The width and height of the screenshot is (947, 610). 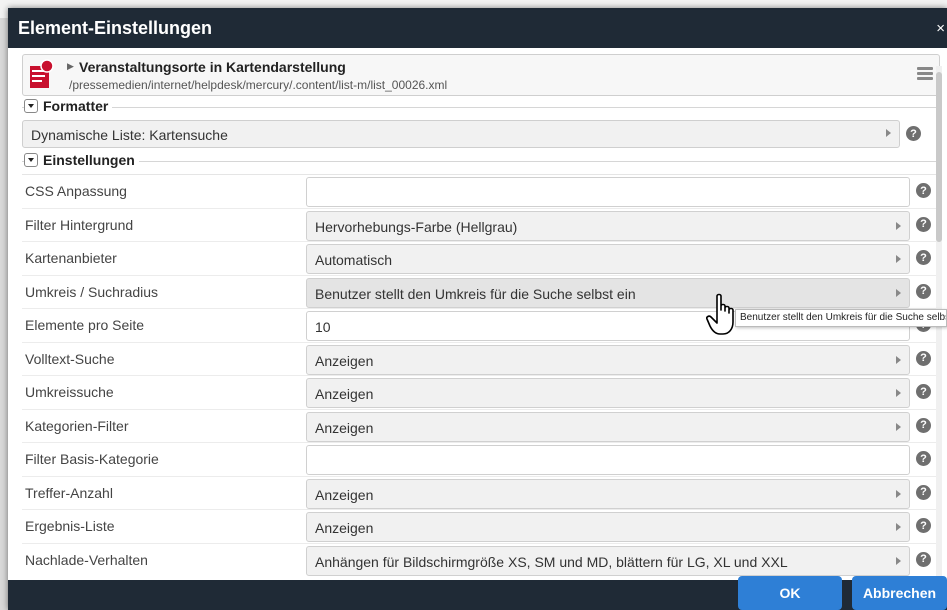 What do you see at coordinates (70, 66) in the screenshot?
I see `expand-arrow-icon: ▶` at bounding box center [70, 66].